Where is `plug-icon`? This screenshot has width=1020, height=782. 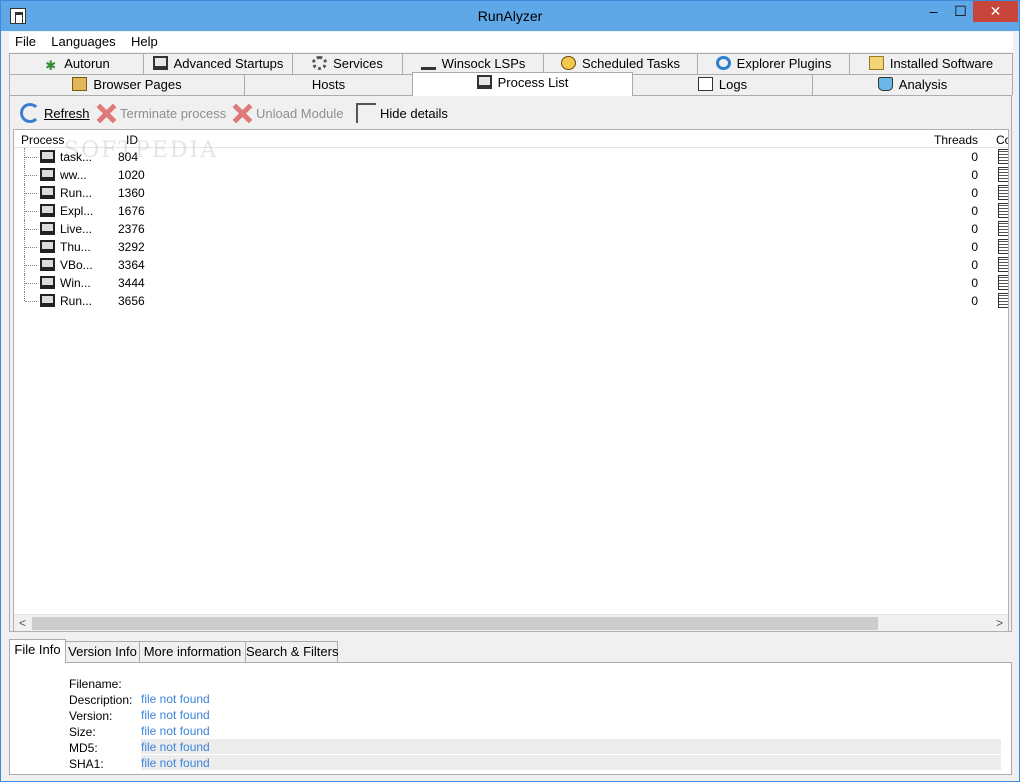
plug-icon is located at coordinates (428, 63).